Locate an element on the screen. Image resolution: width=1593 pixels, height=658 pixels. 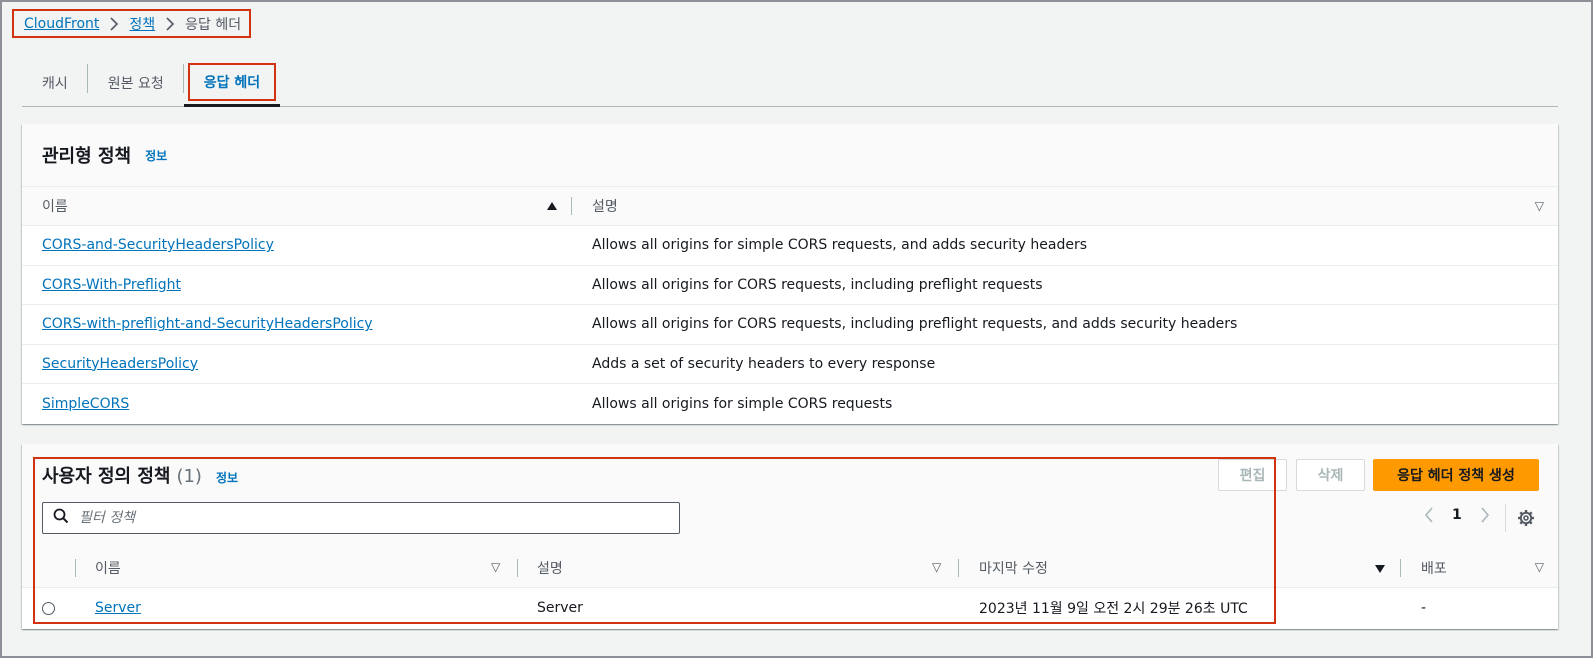
button-label: 응답 헤더 정책 생성 is located at coordinates (1456, 476).